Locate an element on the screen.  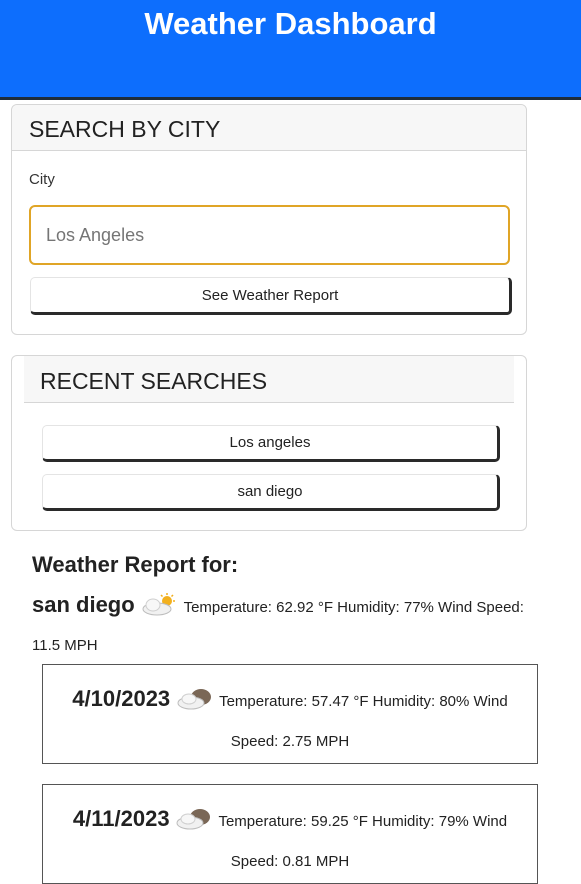
page-title: Weather Dashboard is located at coordinates (290, 23).